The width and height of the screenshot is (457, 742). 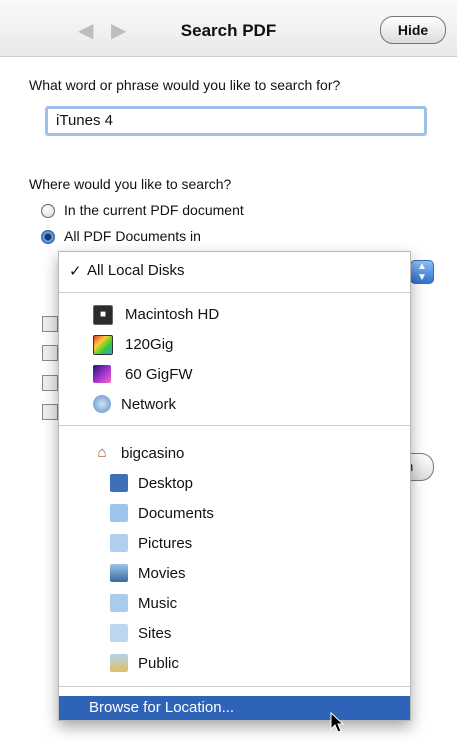 I want to click on checkmark-icon: ✓, so click(x=75, y=271).